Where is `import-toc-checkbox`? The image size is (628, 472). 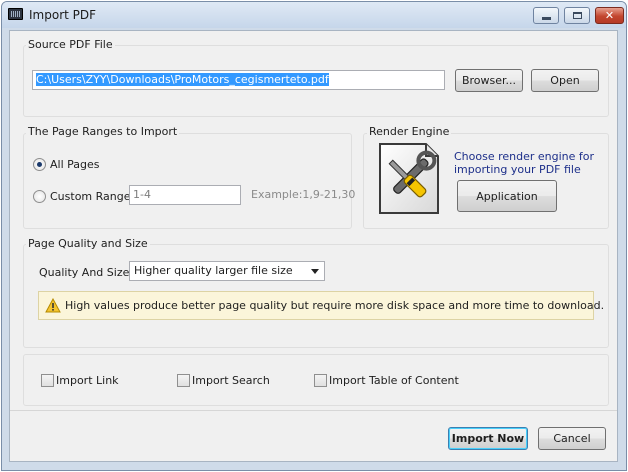 import-toc-checkbox is located at coordinates (320, 380).